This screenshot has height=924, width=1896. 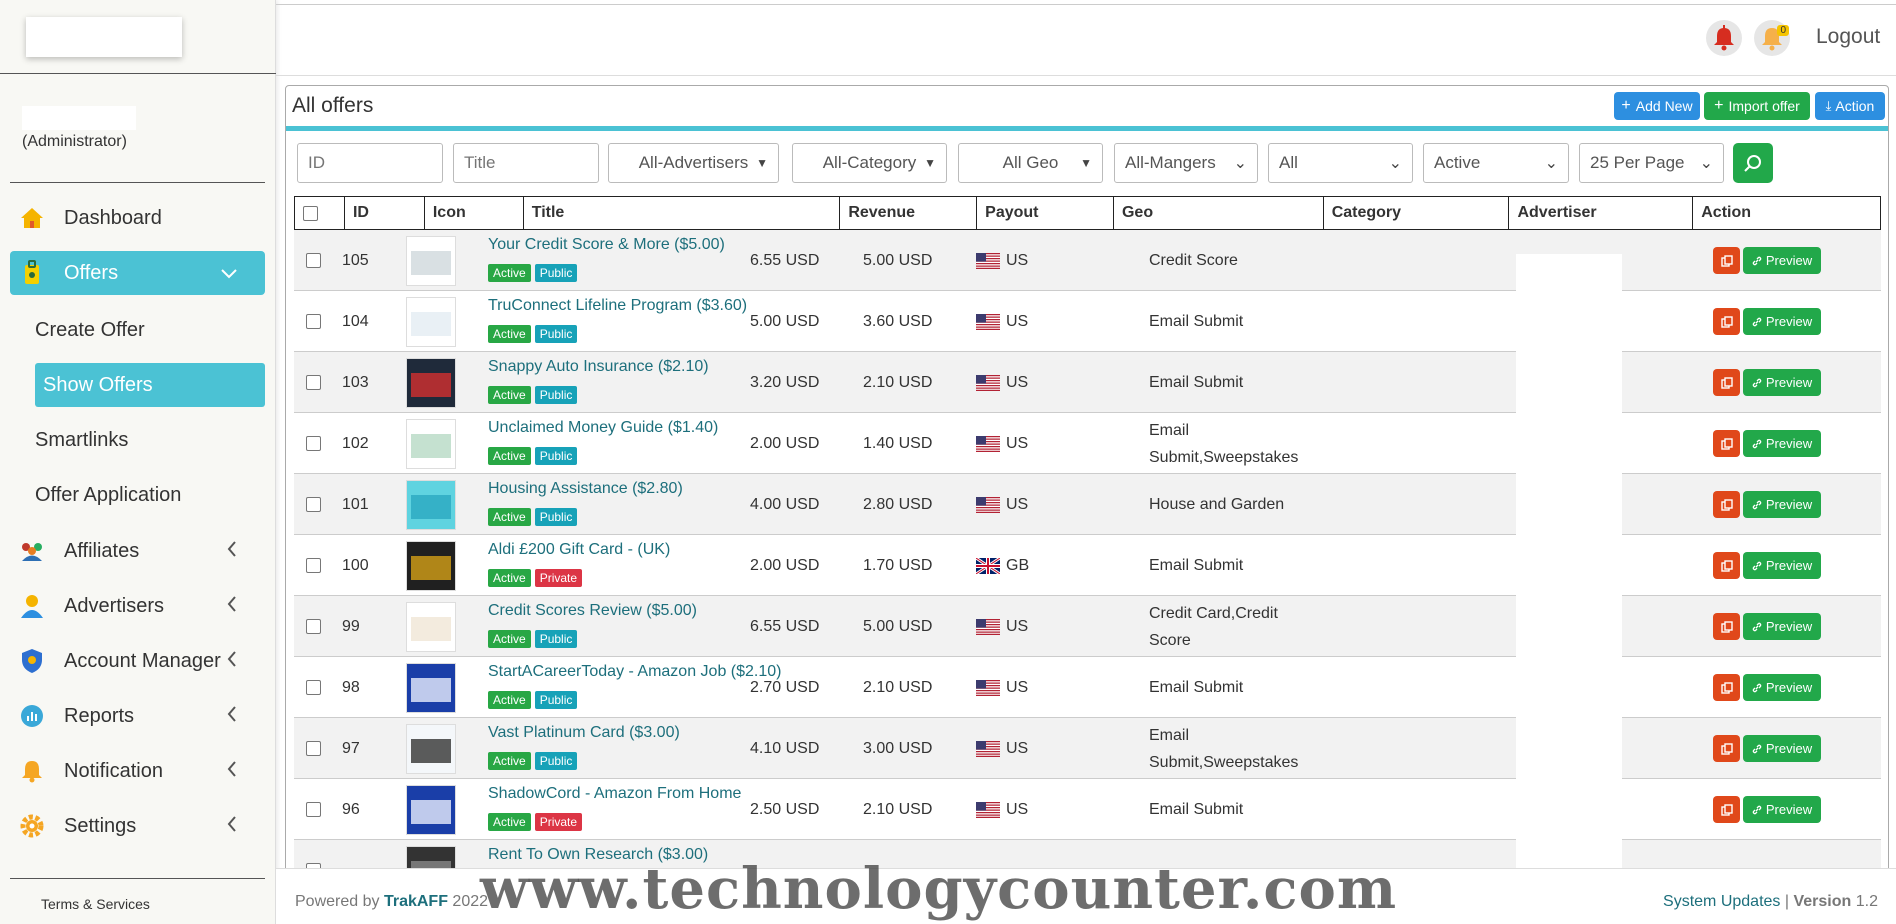 I want to click on caret-down-icon: ▼, so click(x=762, y=163).